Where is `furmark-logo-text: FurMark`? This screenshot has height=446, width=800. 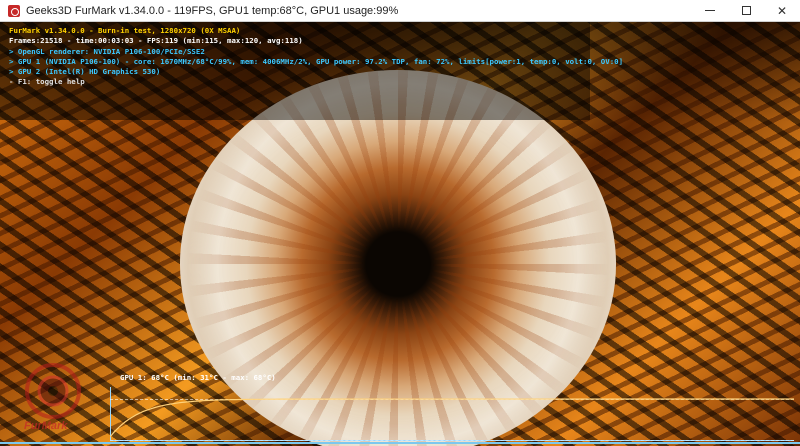 furmark-logo-text: FurMark is located at coordinates (46, 426).